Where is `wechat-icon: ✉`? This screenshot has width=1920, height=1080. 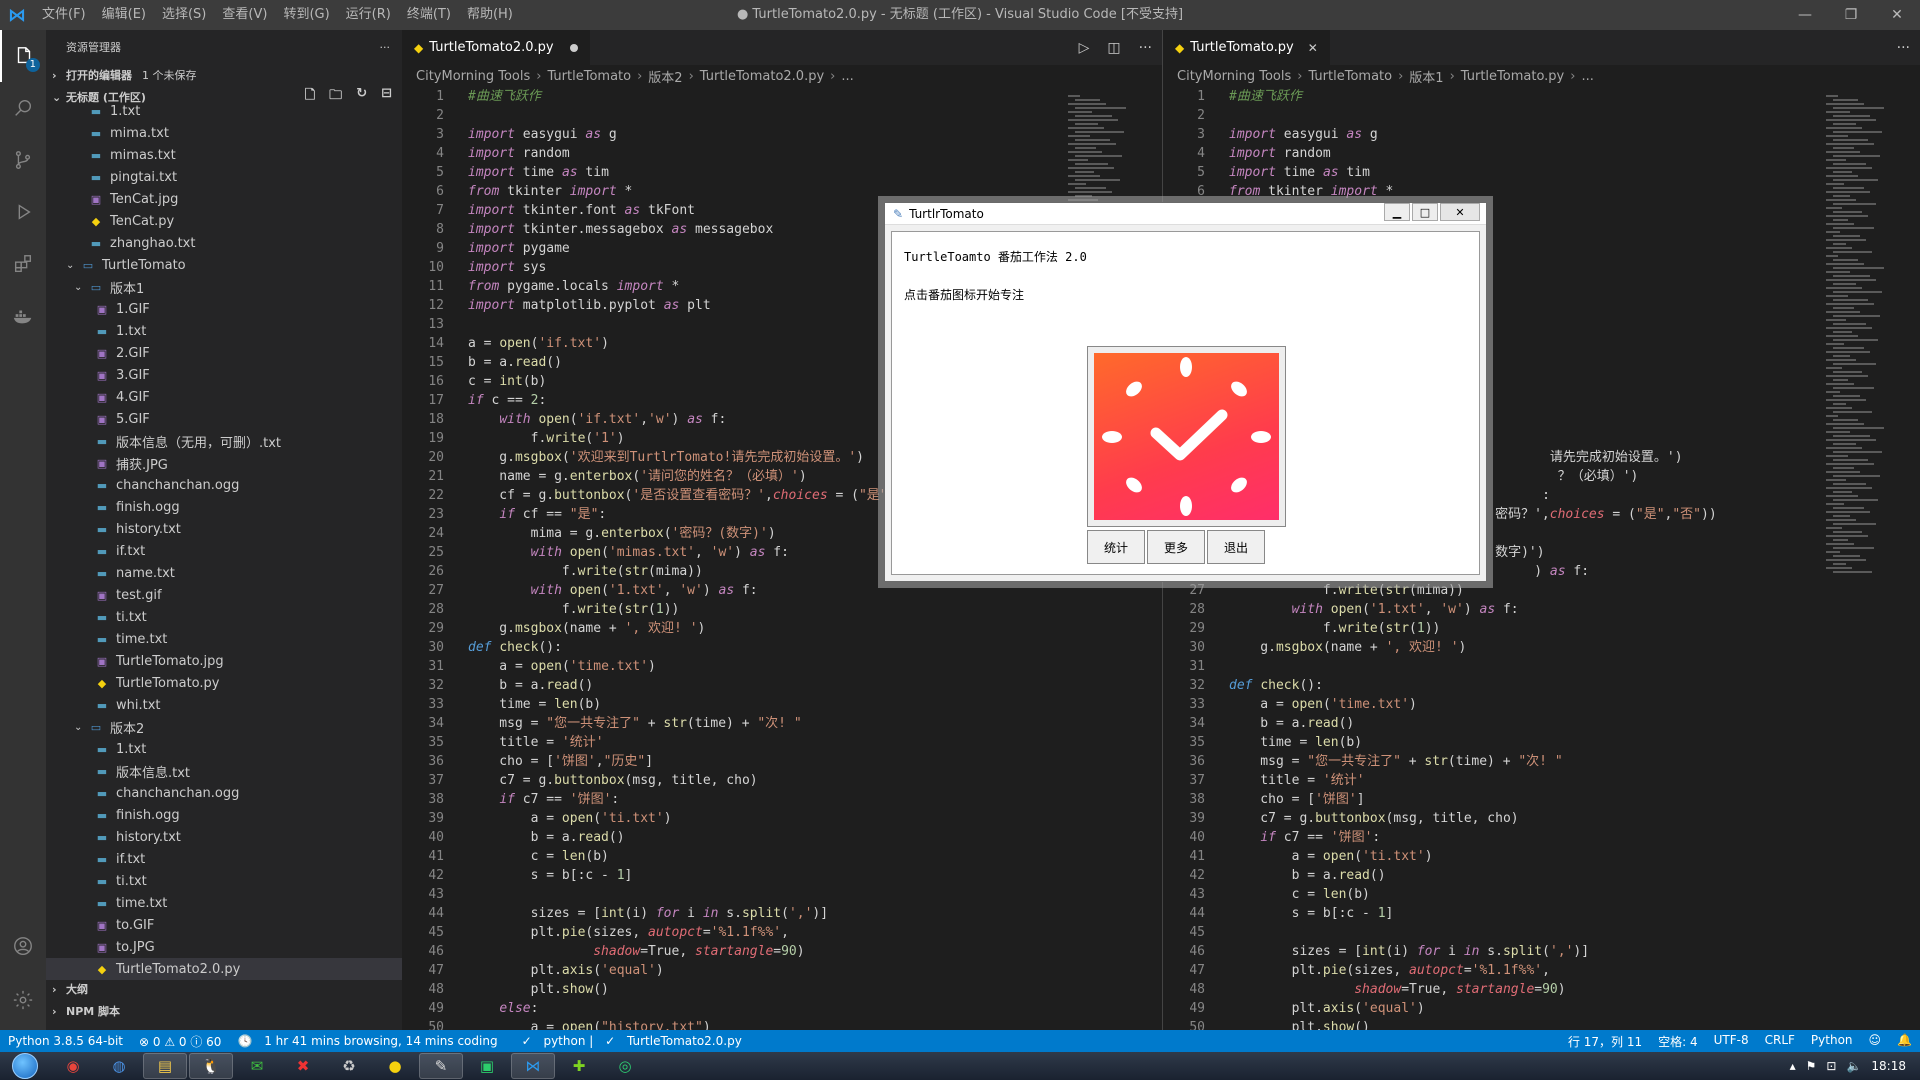
wechat-icon: ✉ is located at coordinates (257, 1066).